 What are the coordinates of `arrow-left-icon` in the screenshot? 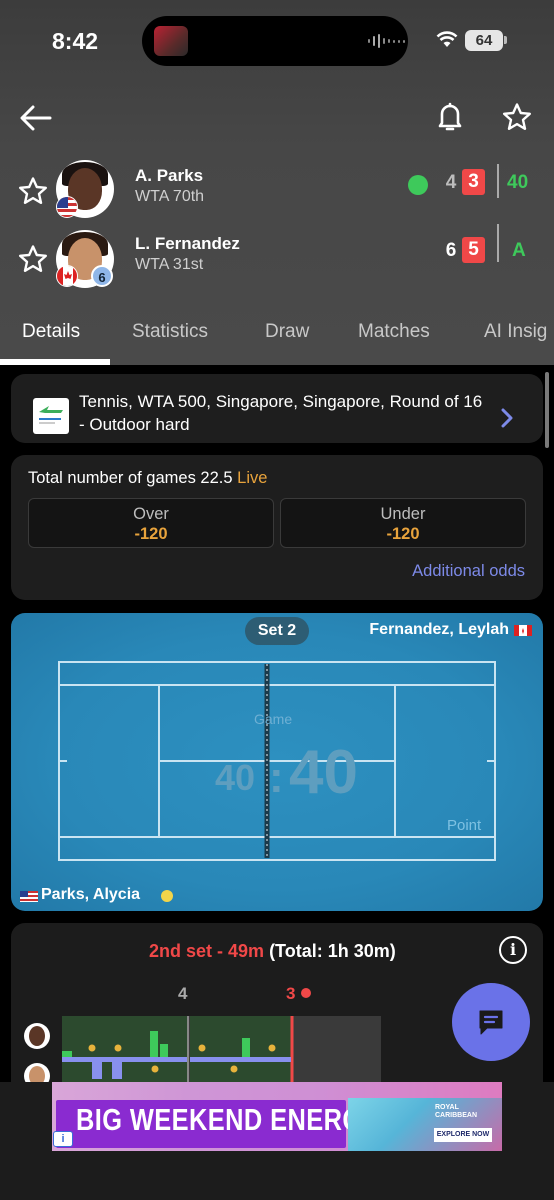 It's located at (36, 118).